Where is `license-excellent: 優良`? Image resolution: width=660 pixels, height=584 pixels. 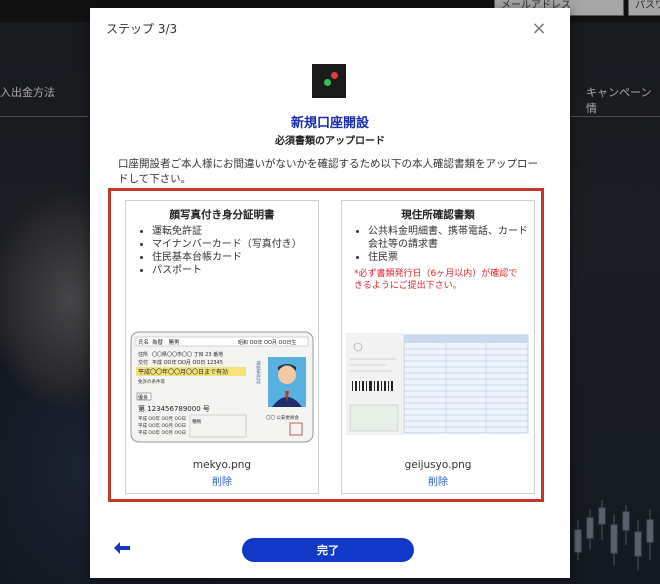 license-excellent: 優良 is located at coordinates (143, 397).